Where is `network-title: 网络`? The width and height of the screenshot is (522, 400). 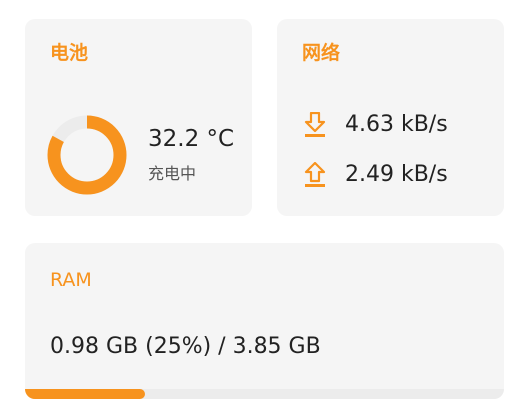 network-title: 网络 is located at coordinates (321, 53).